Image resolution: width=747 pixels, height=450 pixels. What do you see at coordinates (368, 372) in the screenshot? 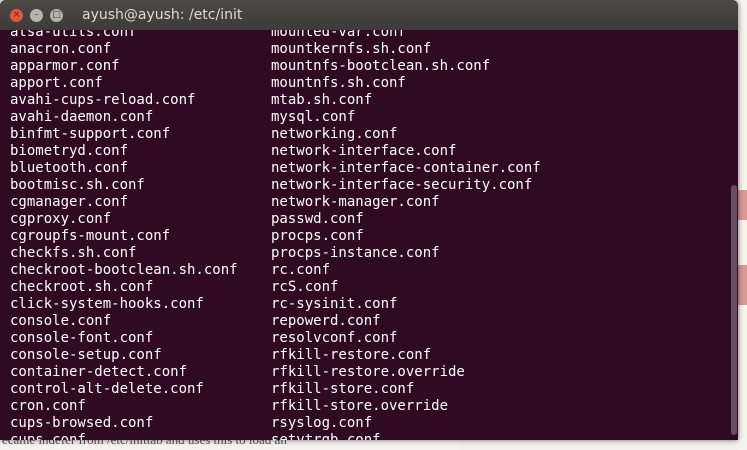
I see `listing-right-entry: rfkill-restore.override` at bounding box center [368, 372].